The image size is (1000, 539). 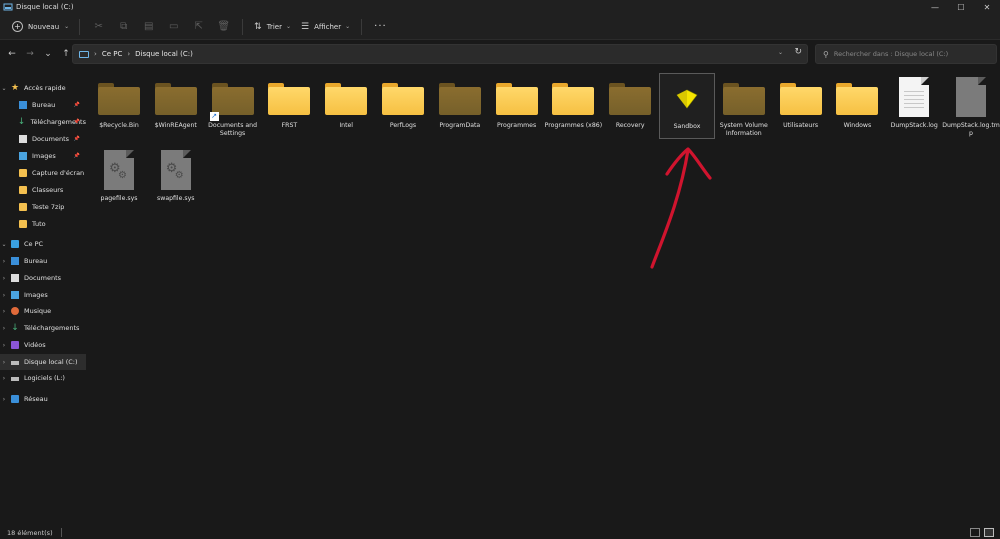 What do you see at coordinates (801, 106) in the screenshot?
I see `file-item: Utilisateurs` at bounding box center [801, 106].